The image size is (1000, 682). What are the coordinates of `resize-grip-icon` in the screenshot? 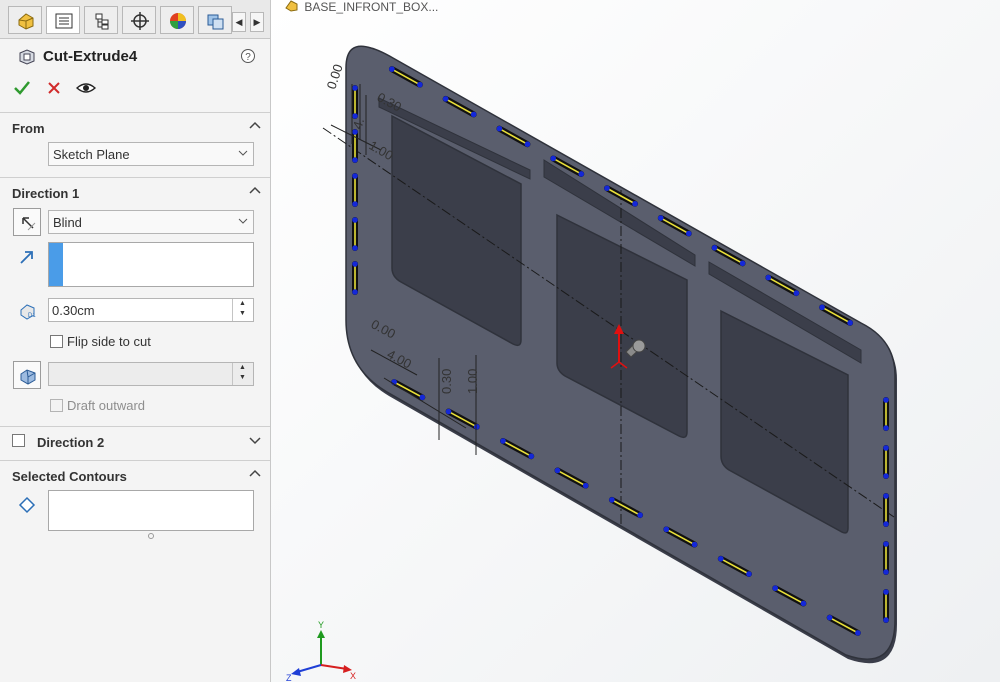 It's located at (151, 536).